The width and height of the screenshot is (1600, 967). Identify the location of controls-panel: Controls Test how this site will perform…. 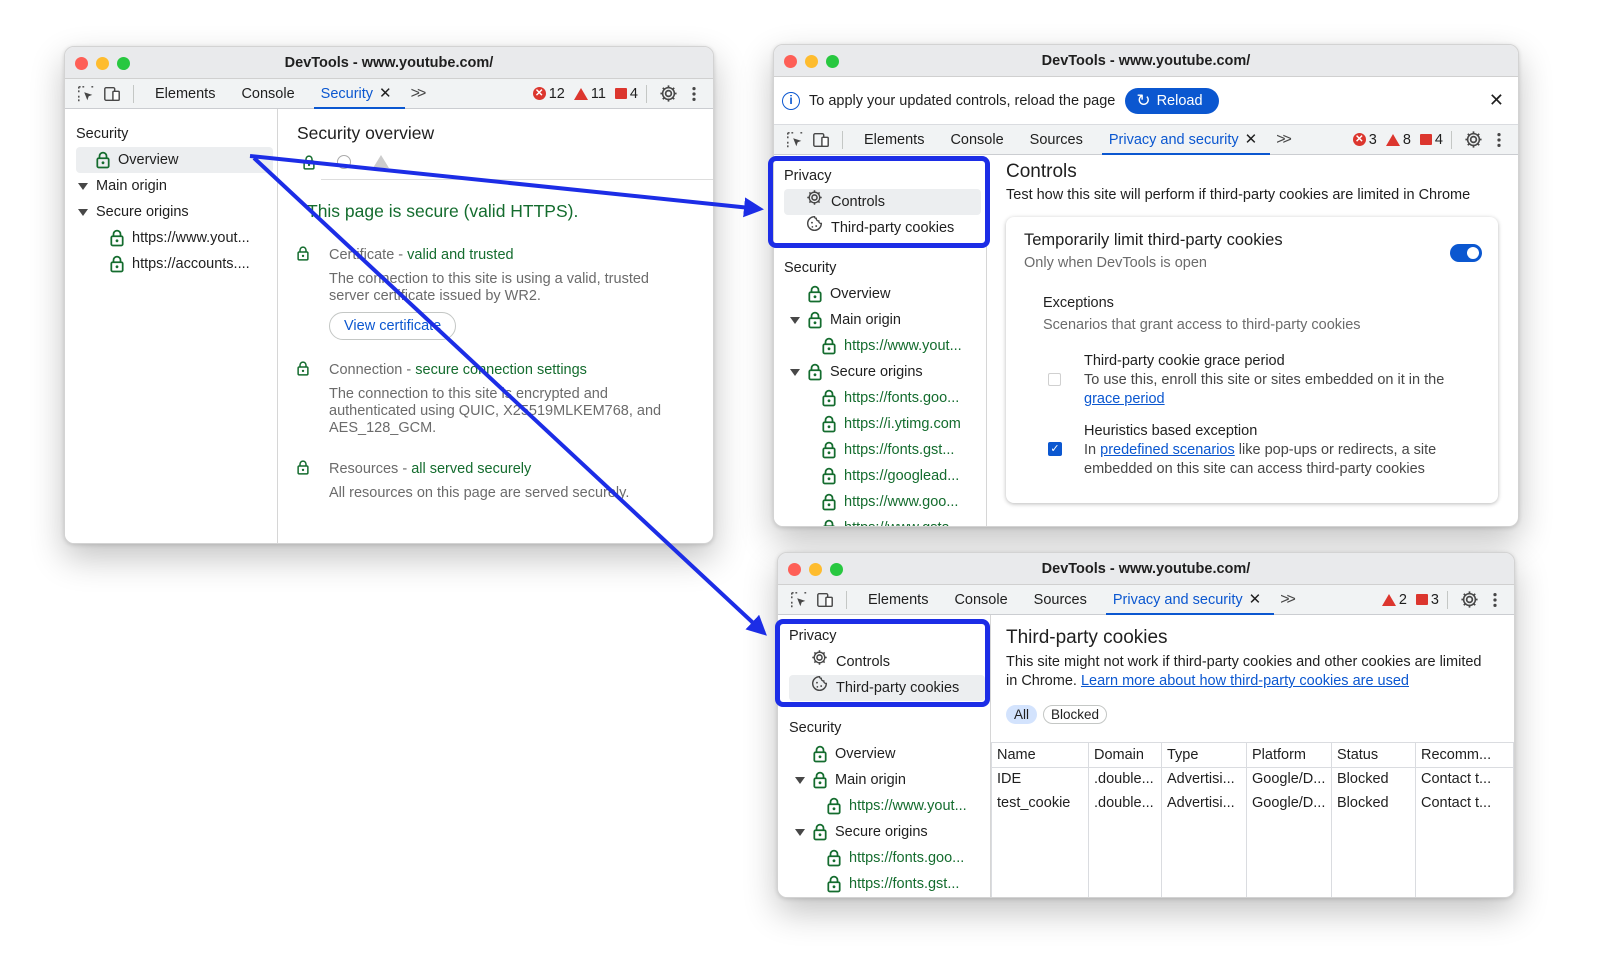
(1252, 341).